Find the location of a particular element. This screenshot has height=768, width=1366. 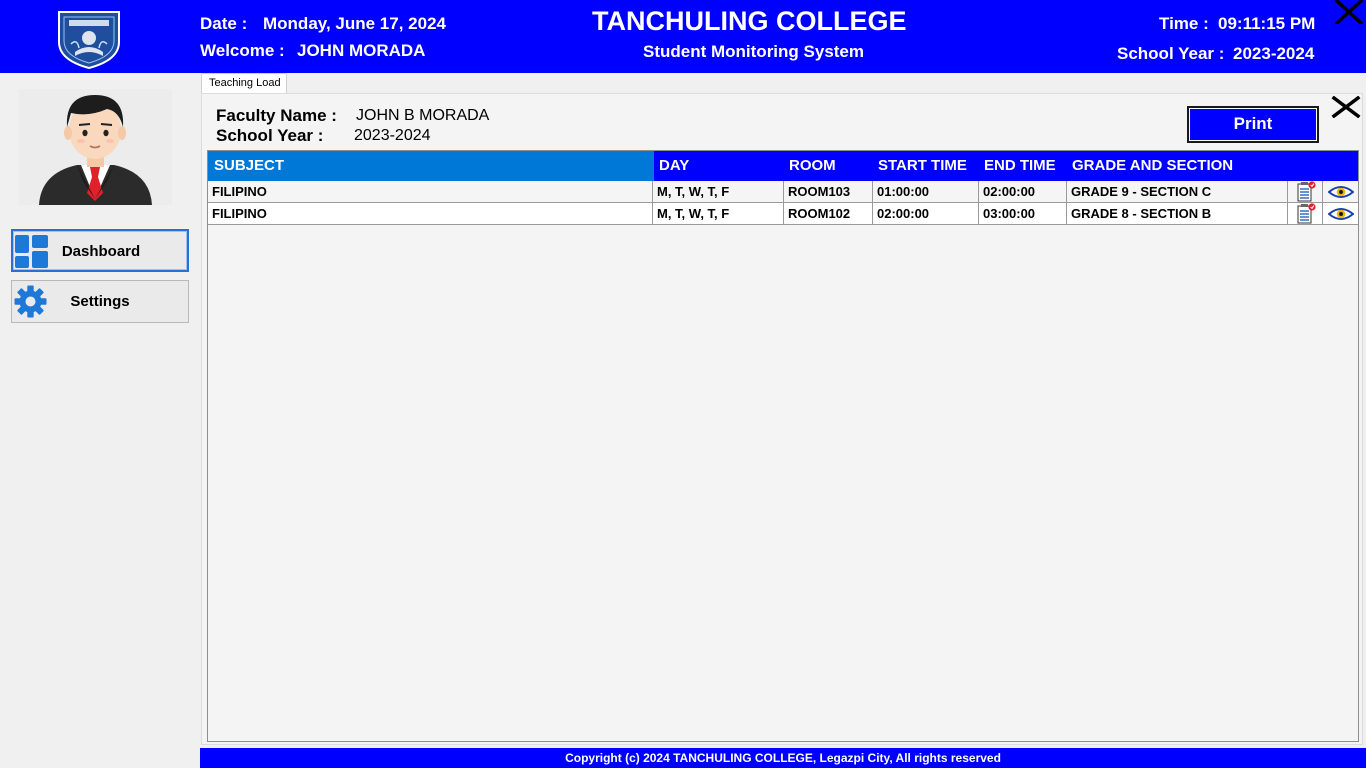

cell-end-time: 03:00:00 is located at coordinates (1023, 213).